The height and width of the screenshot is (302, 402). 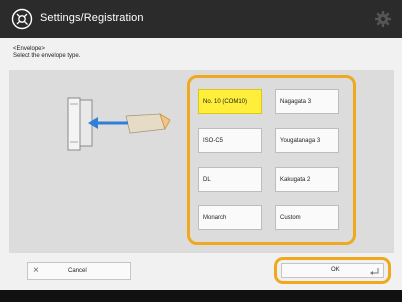 I want to click on ok-label: OK, so click(x=335, y=270).